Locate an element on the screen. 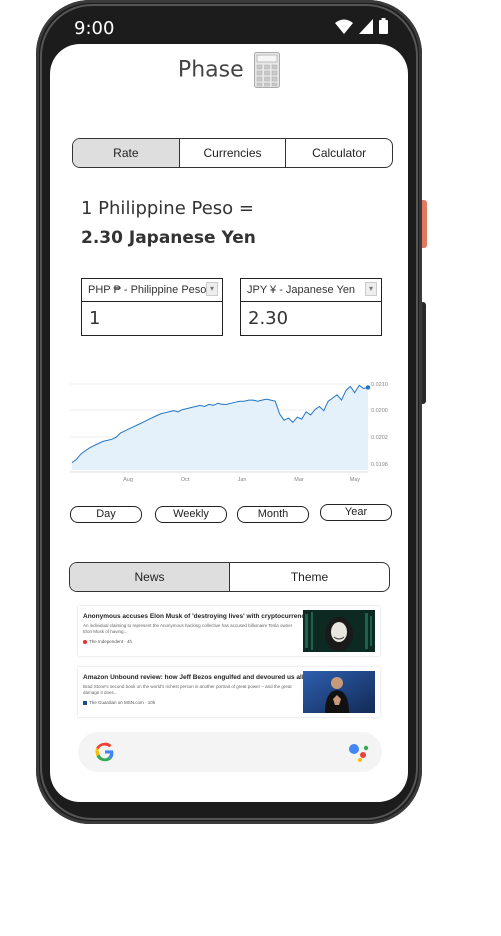  chart-y-tick-label: 0.0210 is located at coordinates (379, 385).